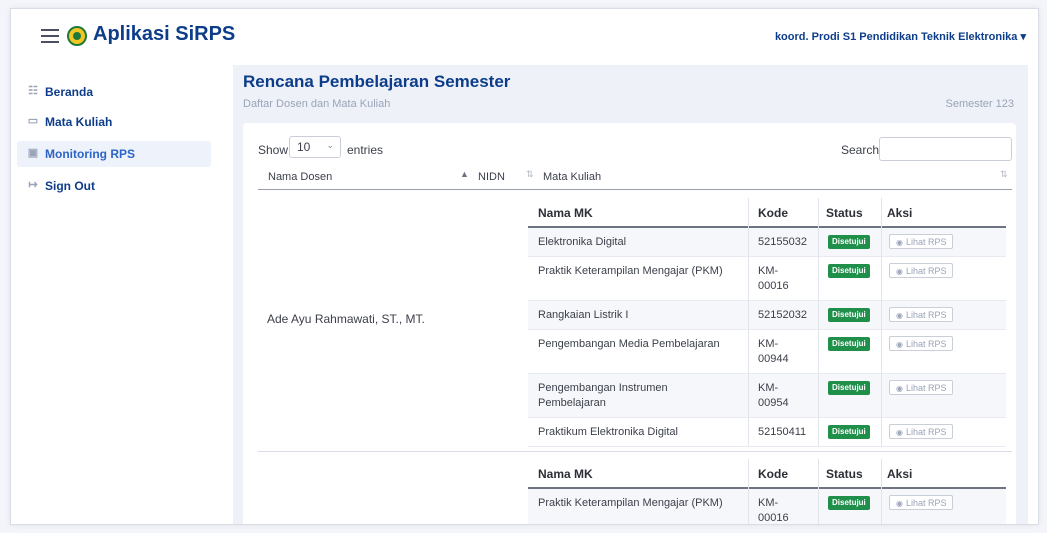  What do you see at coordinates (164, 34) in the screenshot?
I see `app-title: Aplikasi SiRPS` at bounding box center [164, 34].